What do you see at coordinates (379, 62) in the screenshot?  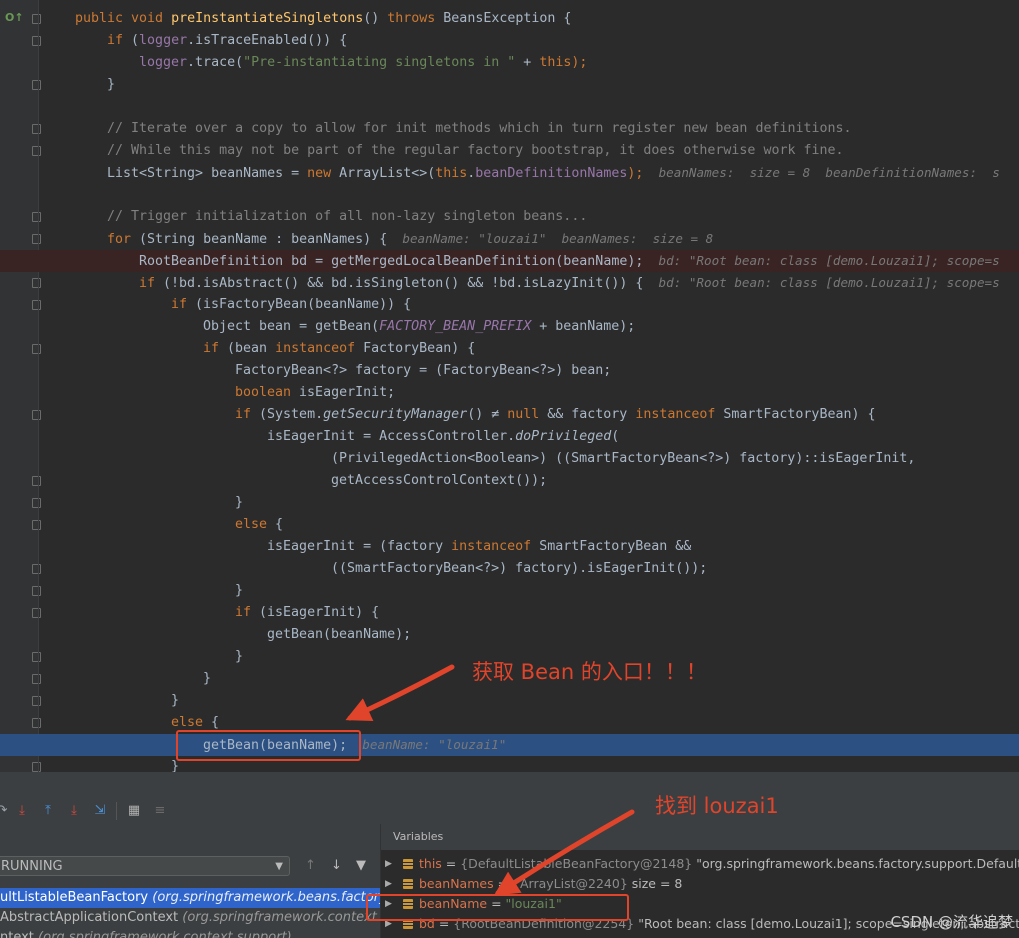 I see `code-token: "Pre-instantiating singletons in "` at bounding box center [379, 62].